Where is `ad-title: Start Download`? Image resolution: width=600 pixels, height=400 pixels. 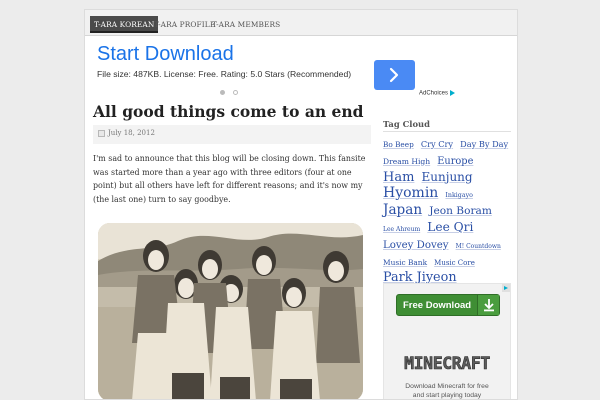 ad-title: Start Download is located at coordinates (165, 54).